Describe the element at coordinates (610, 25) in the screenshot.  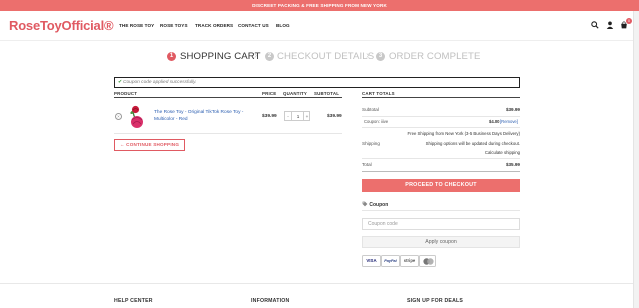
I see `user-icon` at that location.